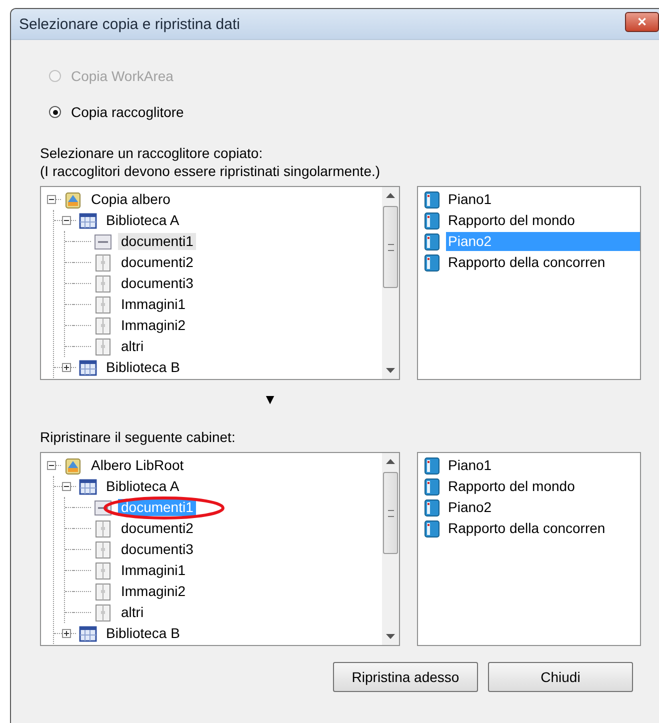 The width and height of the screenshot is (659, 723). What do you see at coordinates (211, 171) in the screenshot?
I see `instruction-text: (I raccoglitori devono essere ripristinati singolarmente.)` at bounding box center [211, 171].